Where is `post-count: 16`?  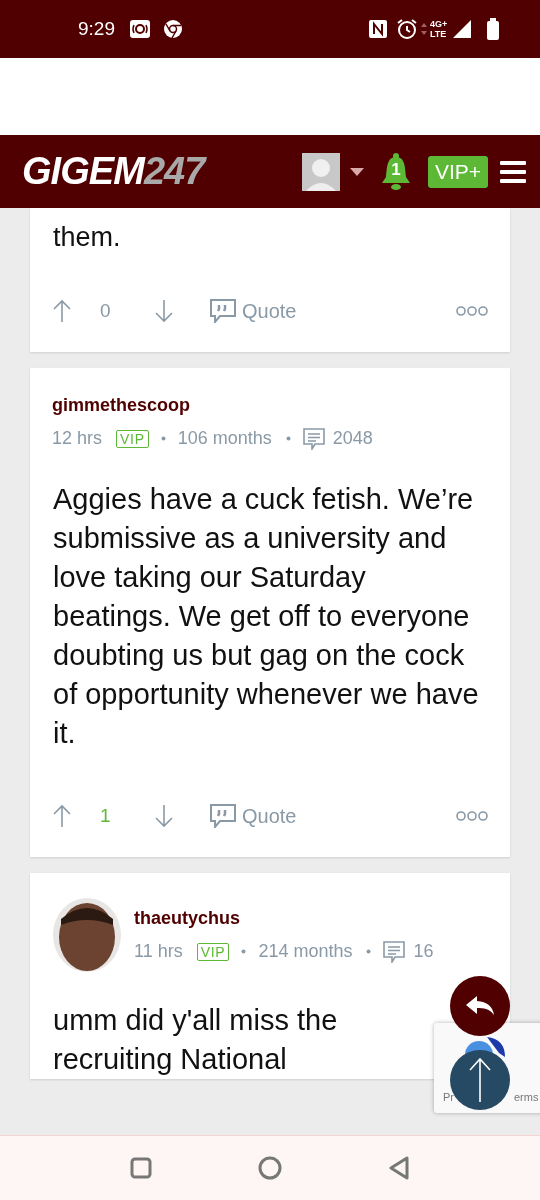
post-count: 16 is located at coordinates (423, 951).